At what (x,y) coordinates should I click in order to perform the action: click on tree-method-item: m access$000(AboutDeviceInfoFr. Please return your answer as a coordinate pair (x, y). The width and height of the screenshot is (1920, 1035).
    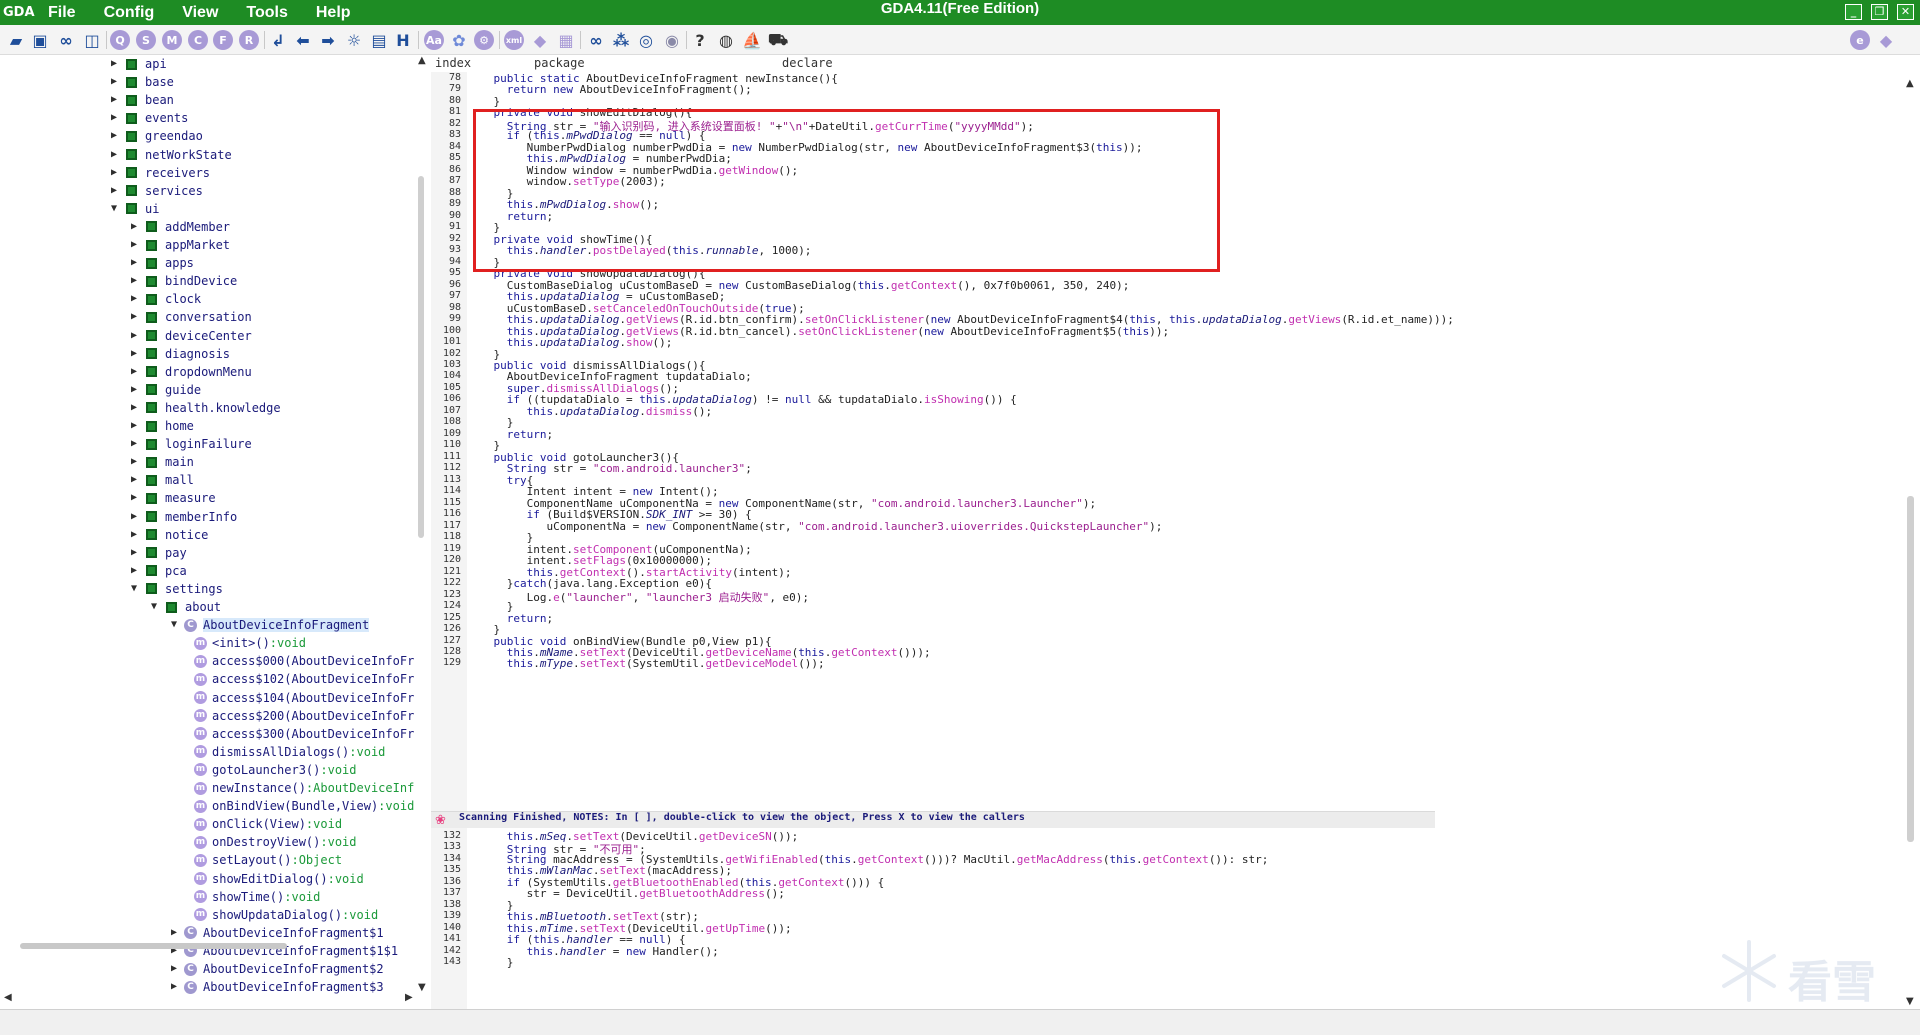
    Looking at the image, I should click on (304, 661).